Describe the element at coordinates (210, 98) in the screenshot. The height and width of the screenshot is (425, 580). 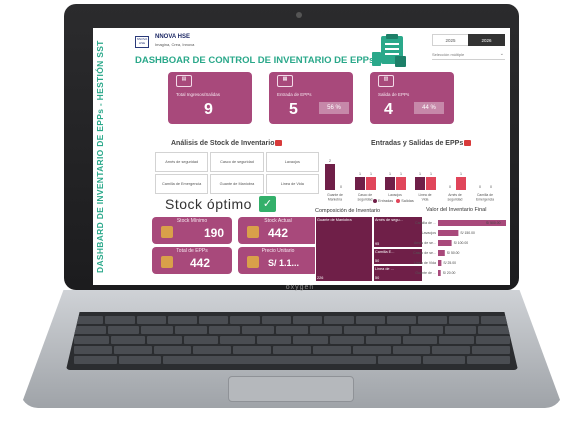
I see `kpi-total: ▤ Total Ingresos/Salidas 9` at that location.